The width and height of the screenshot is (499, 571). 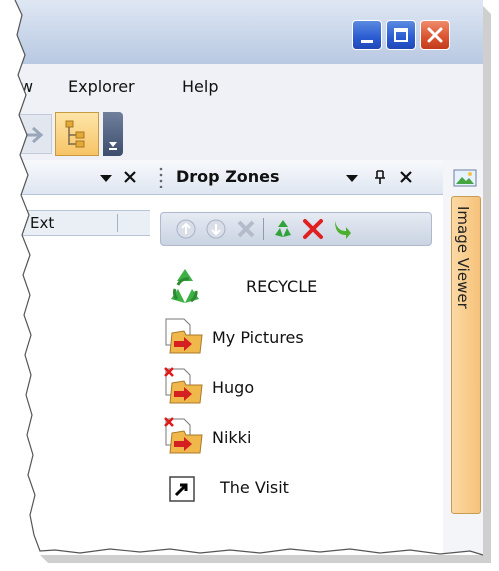 What do you see at coordinates (295, 387) in the screenshot?
I see `drop-zone-item-hugo: Hugo` at bounding box center [295, 387].